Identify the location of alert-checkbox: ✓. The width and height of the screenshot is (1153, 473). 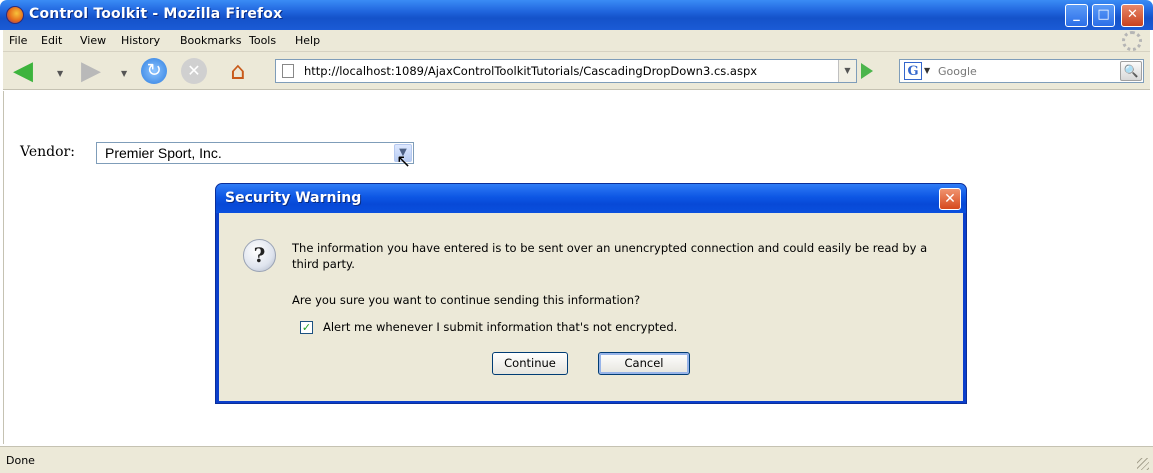
(306, 327).